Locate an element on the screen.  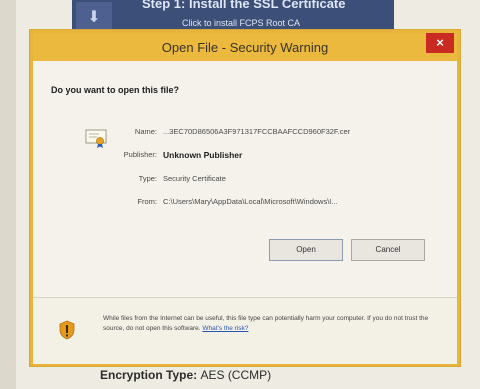
open-button: Open is located at coordinates (306, 250).